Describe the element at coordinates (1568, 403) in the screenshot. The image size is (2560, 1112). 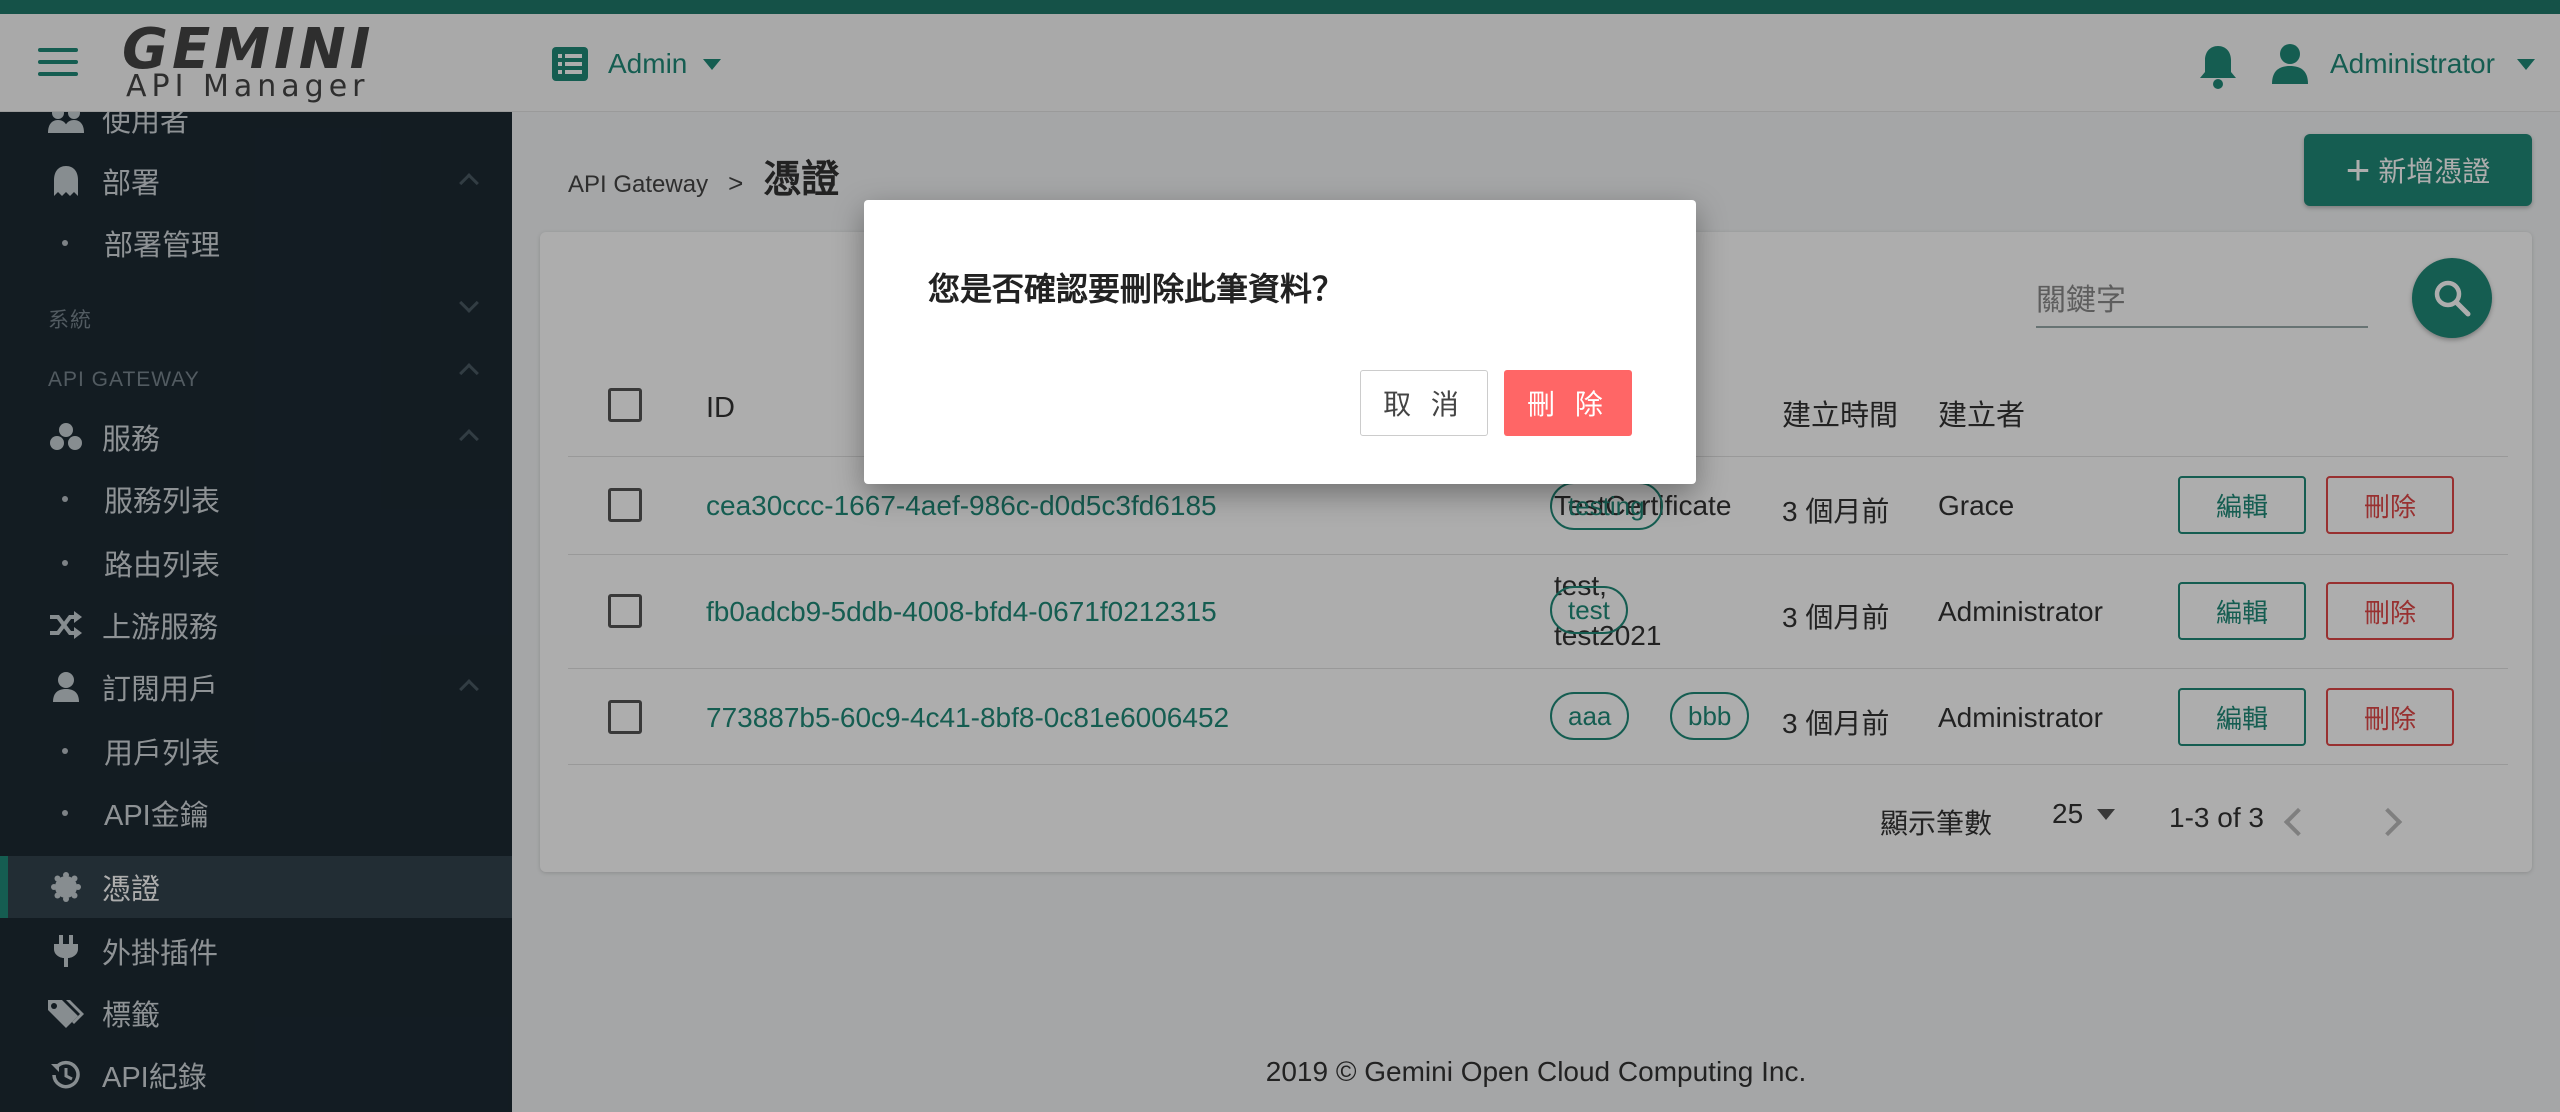
I see `confirm-delete-button: 刪 除` at that location.